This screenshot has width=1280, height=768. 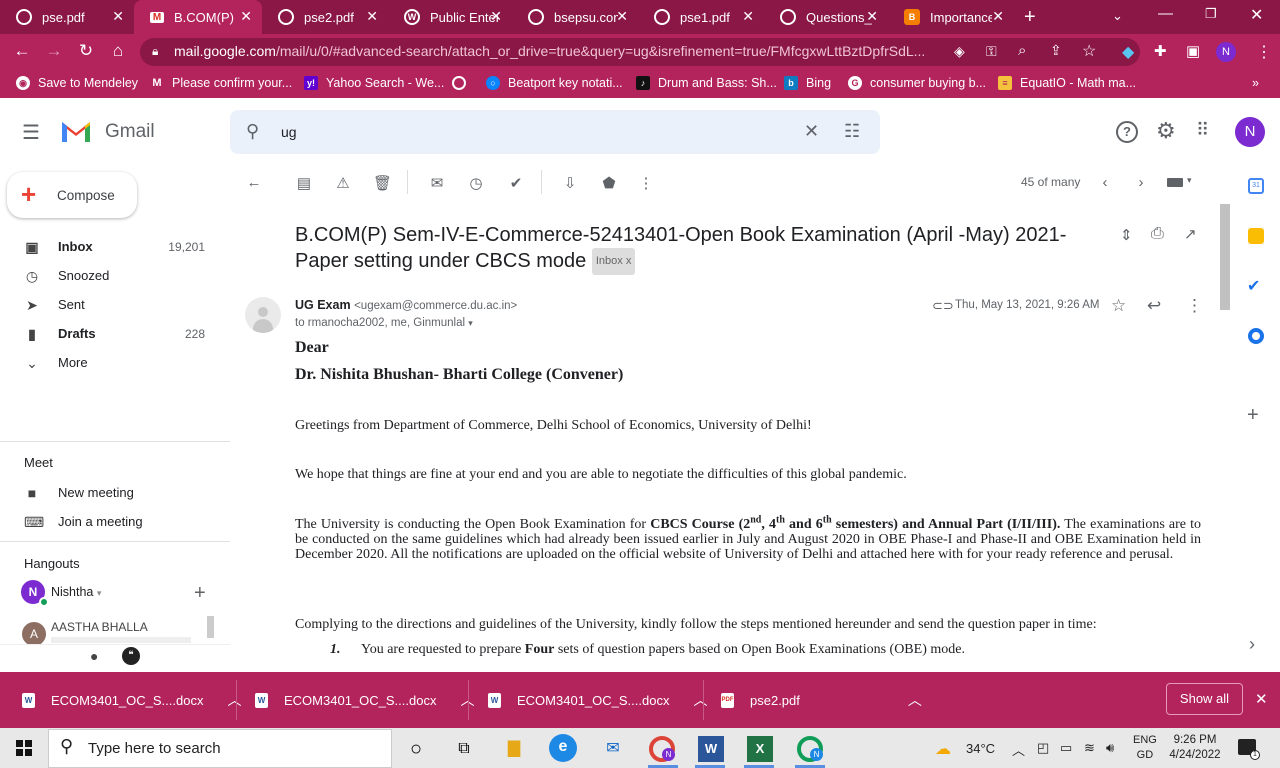 What do you see at coordinates (852, 131) in the screenshot?
I see `search-options-icon: ☷` at bounding box center [852, 131].